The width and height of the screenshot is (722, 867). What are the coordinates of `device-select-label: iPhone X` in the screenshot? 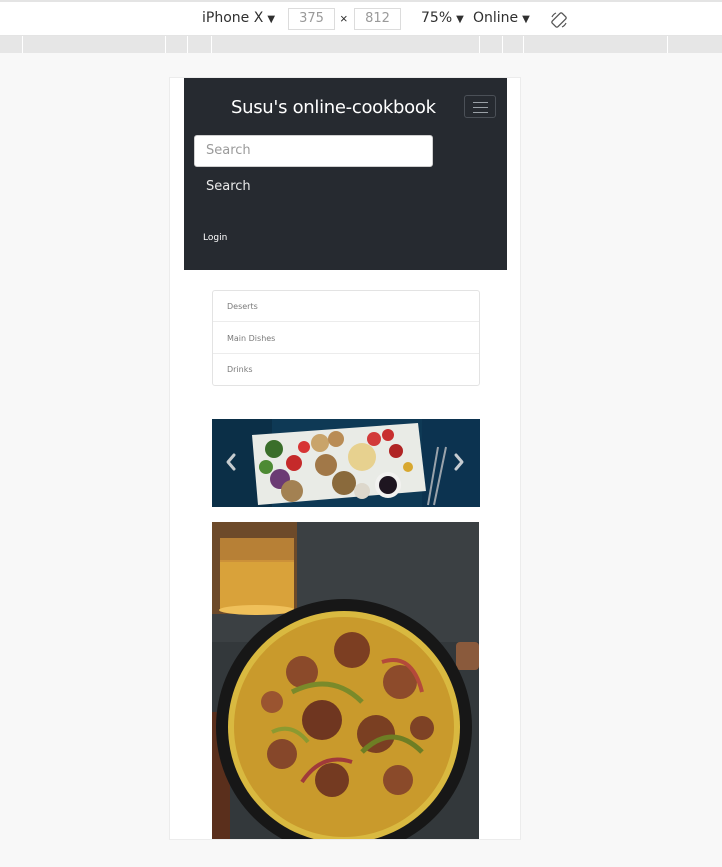 It's located at (233, 18).